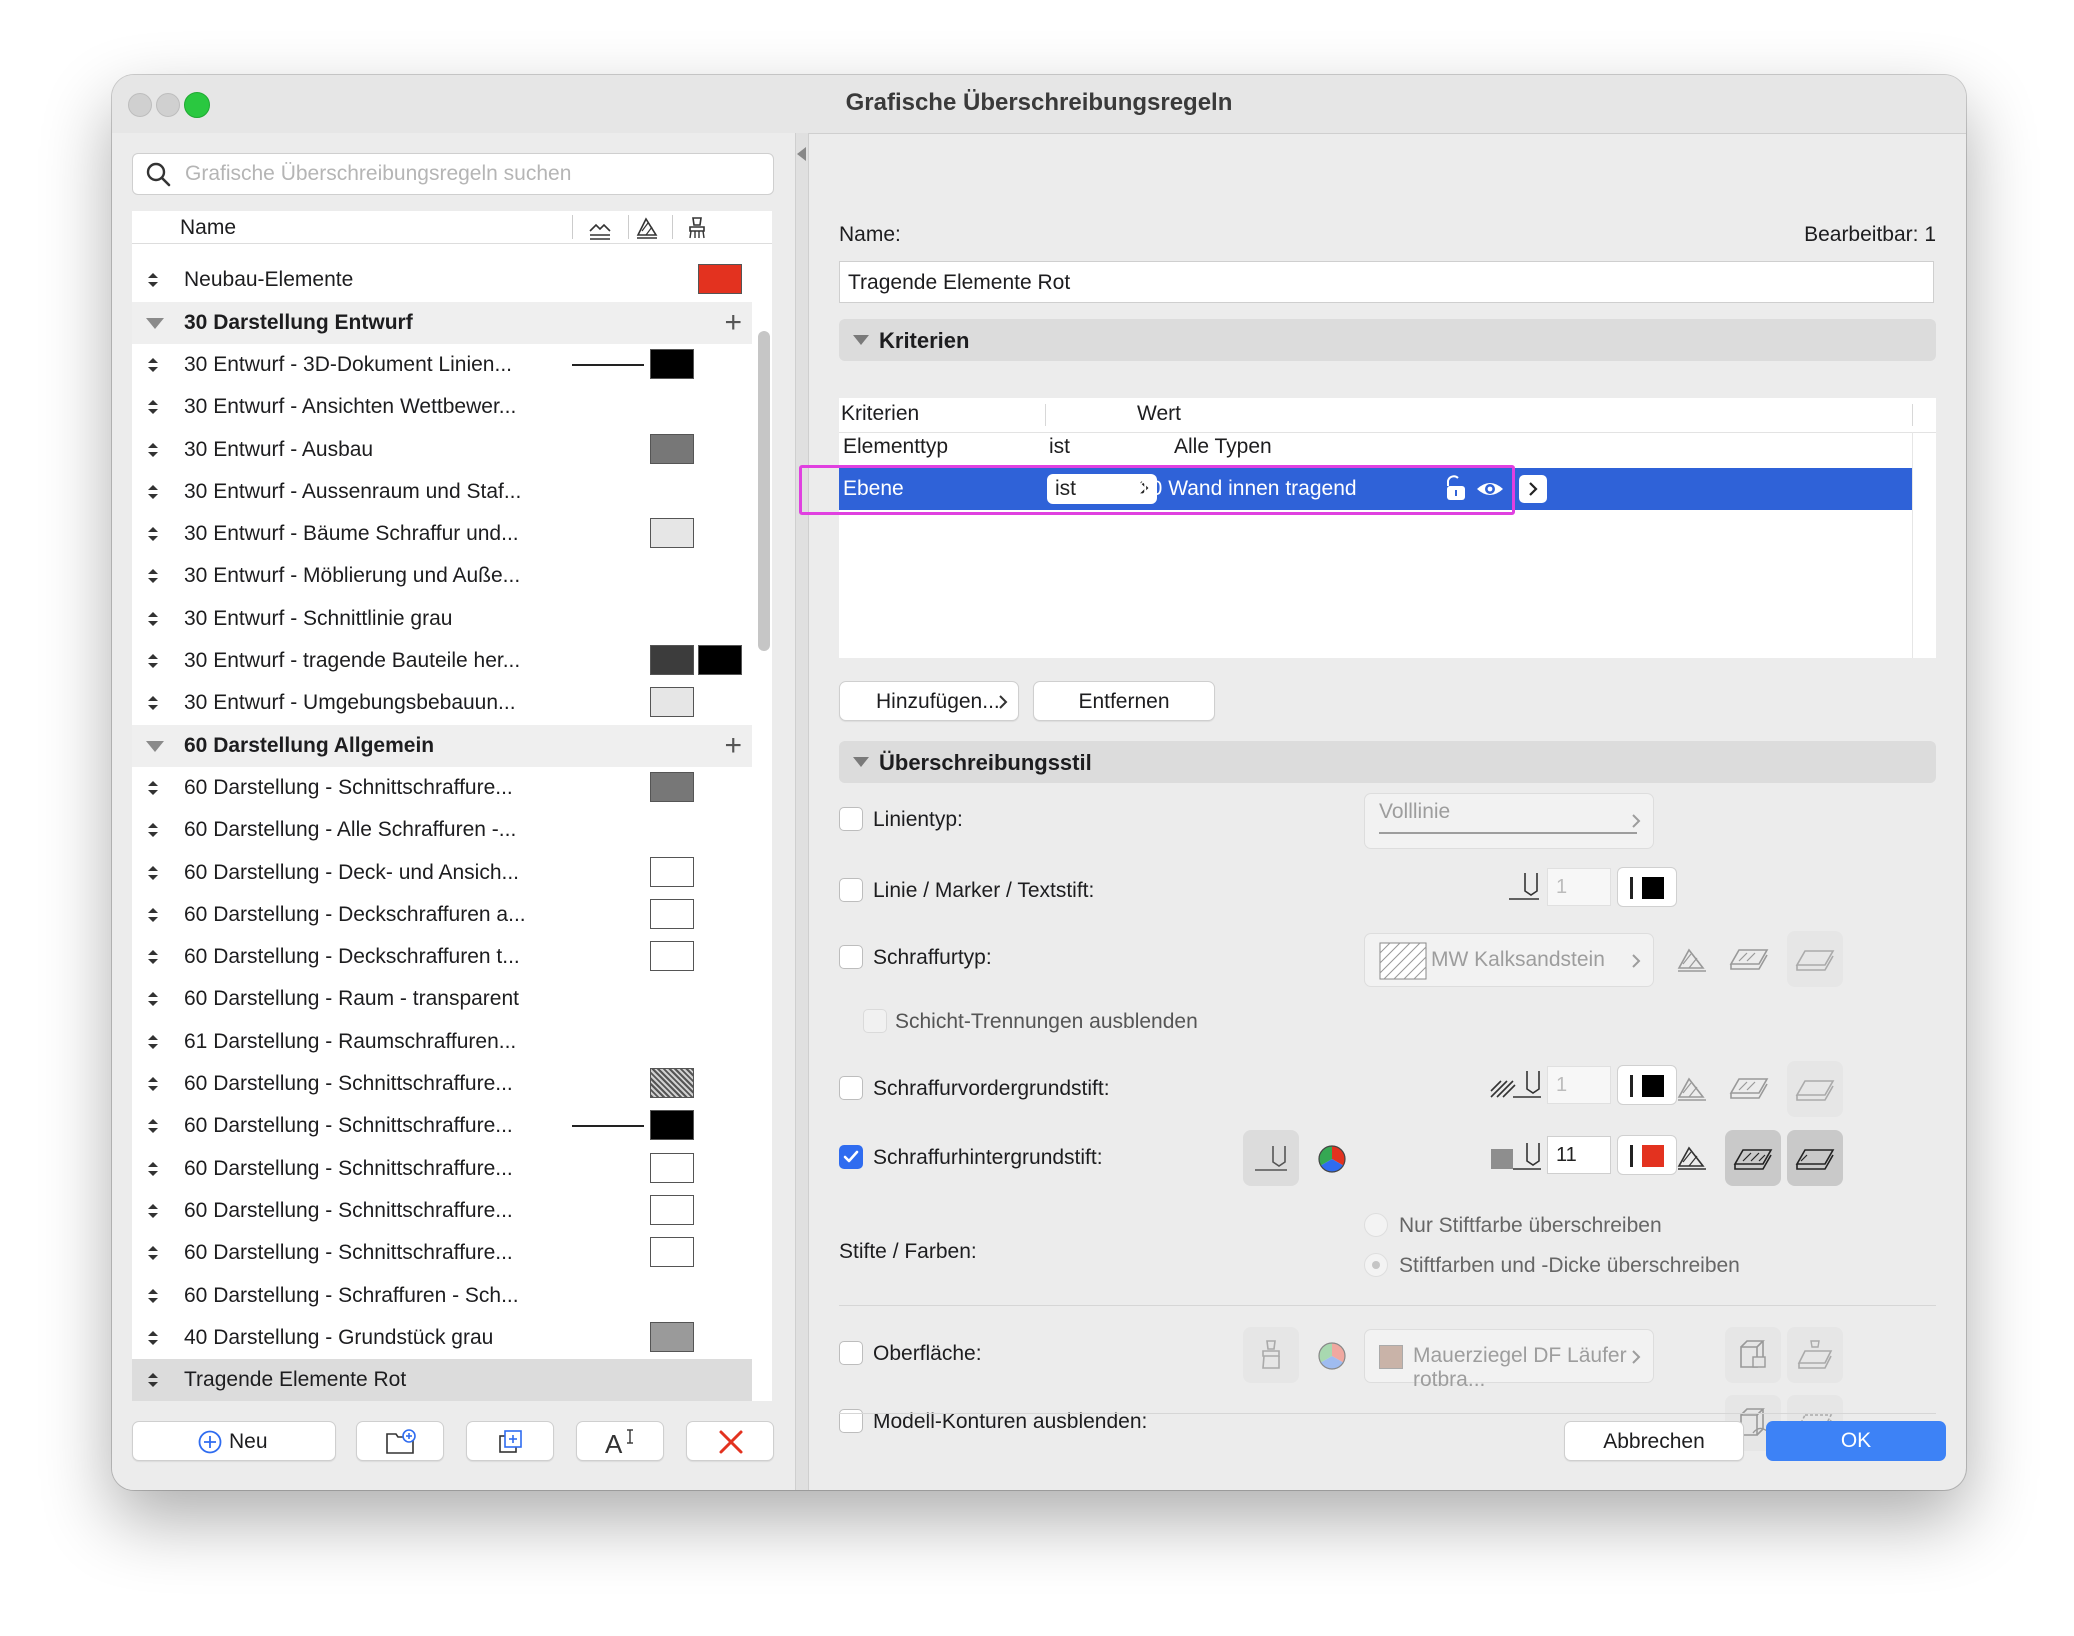 This screenshot has width=2074, height=1636. What do you see at coordinates (851, 819) in the screenshot?
I see `linetype-checkbox` at bounding box center [851, 819].